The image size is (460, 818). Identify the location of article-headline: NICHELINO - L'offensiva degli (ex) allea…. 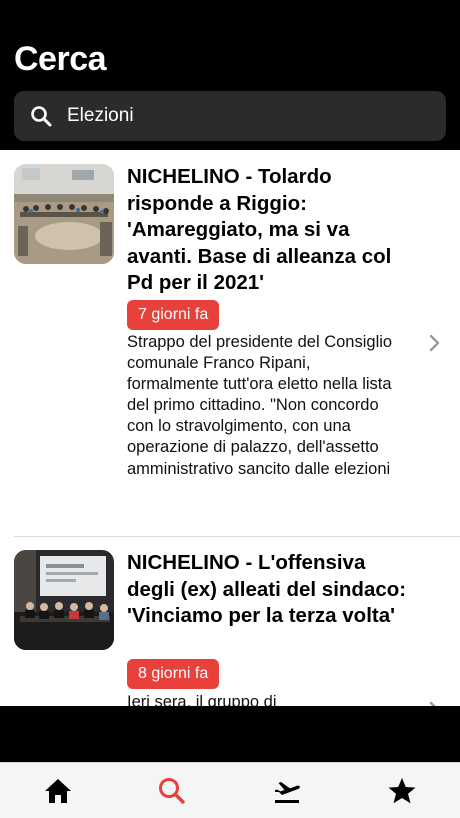
(272, 590).